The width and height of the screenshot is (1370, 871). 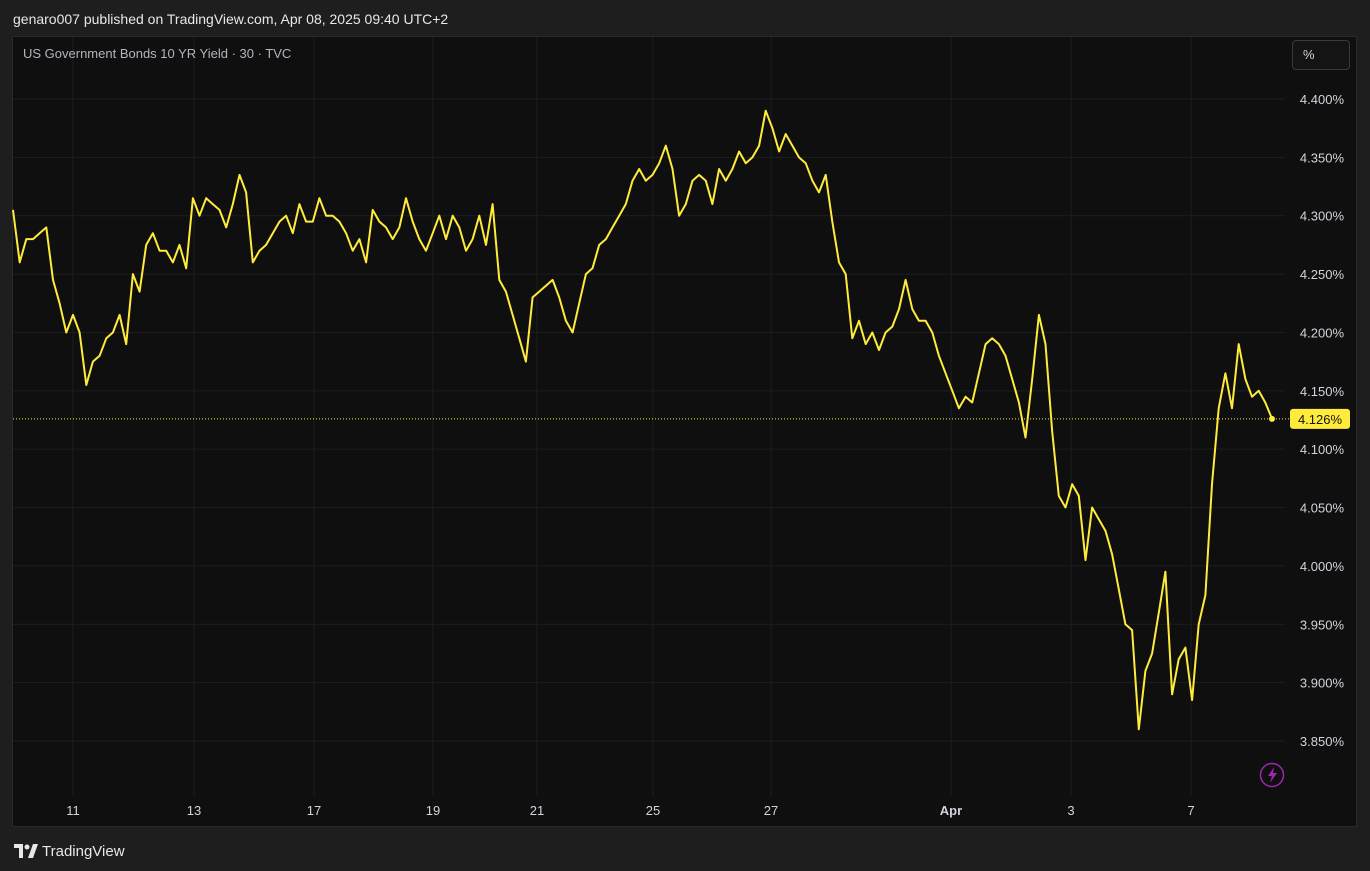 What do you see at coordinates (1322, 216) in the screenshot?
I see `y-tick-label: 4.300%` at bounding box center [1322, 216].